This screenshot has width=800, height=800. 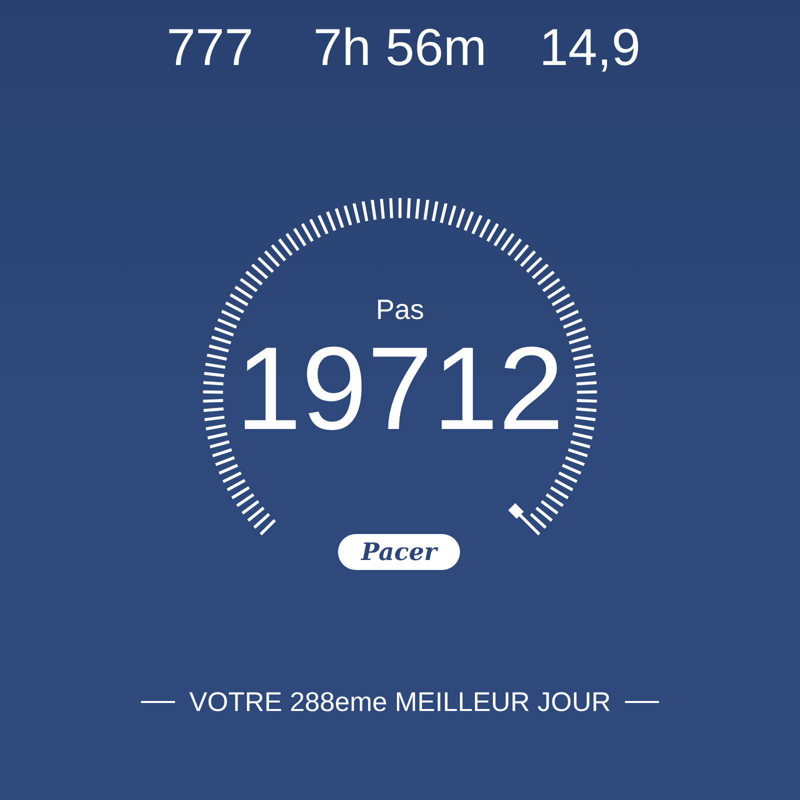 I want to click on stat-value: 7h 56m, so click(x=400, y=48).